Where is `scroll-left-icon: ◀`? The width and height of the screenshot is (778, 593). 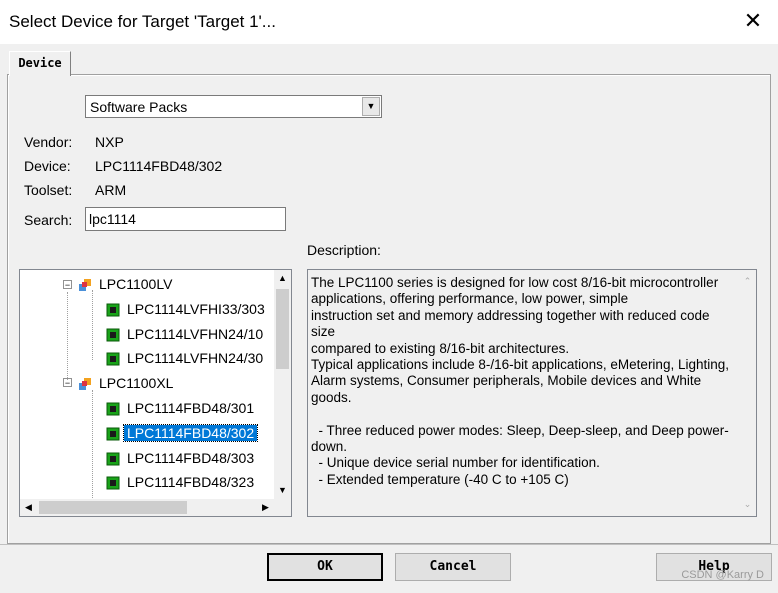
scroll-left-icon: ◀ is located at coordinates (28, 507).